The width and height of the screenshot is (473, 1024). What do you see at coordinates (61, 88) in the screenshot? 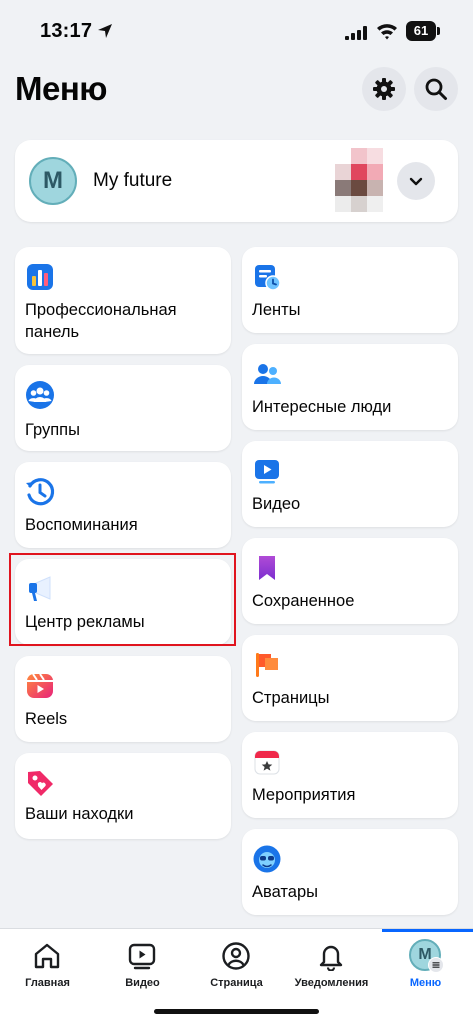
I see `page-title: Меню` at bounding box center [61, 88].